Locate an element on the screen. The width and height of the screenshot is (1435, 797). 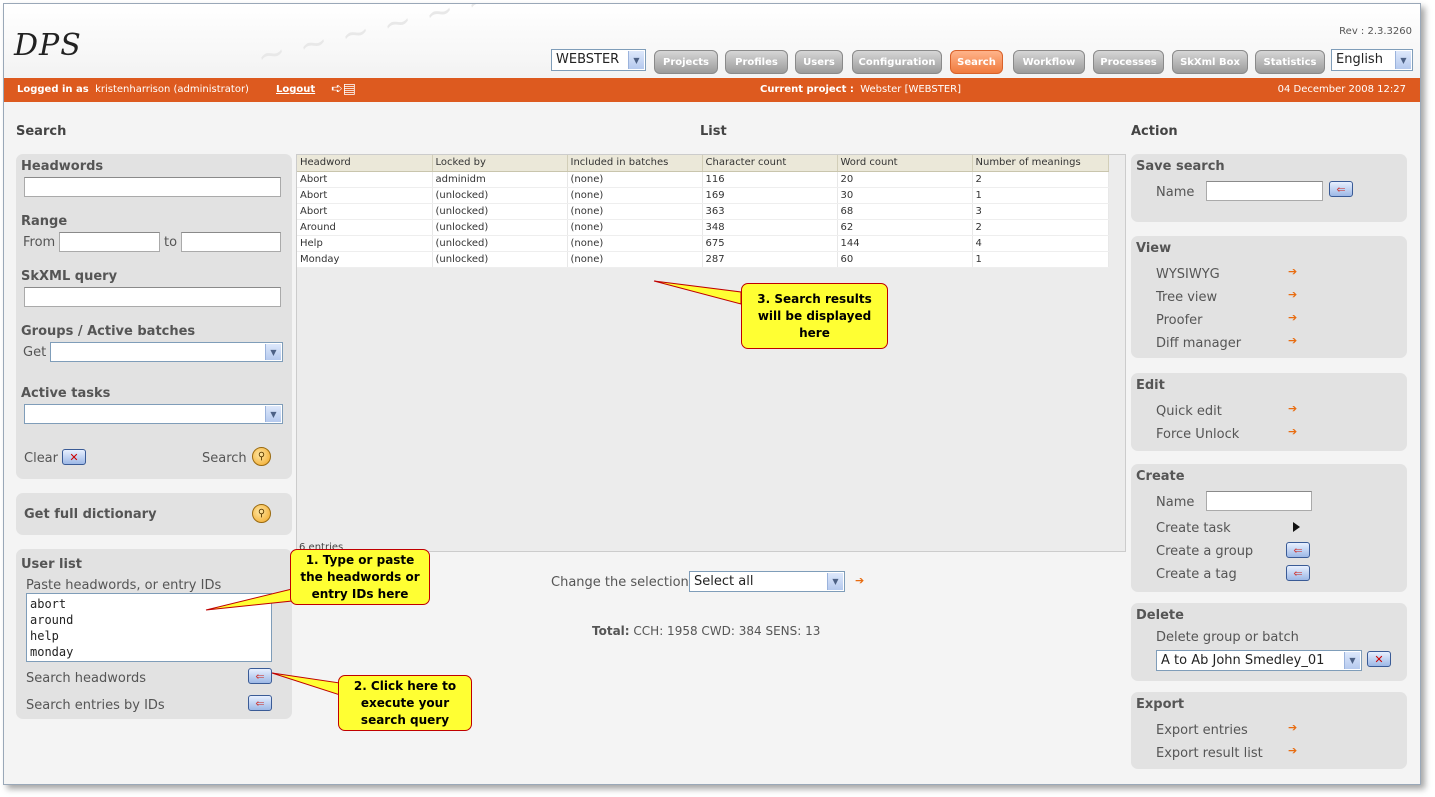
table-row: Abort (unlocked) (none) 169 30 1 is located at coordinates (703, 195).